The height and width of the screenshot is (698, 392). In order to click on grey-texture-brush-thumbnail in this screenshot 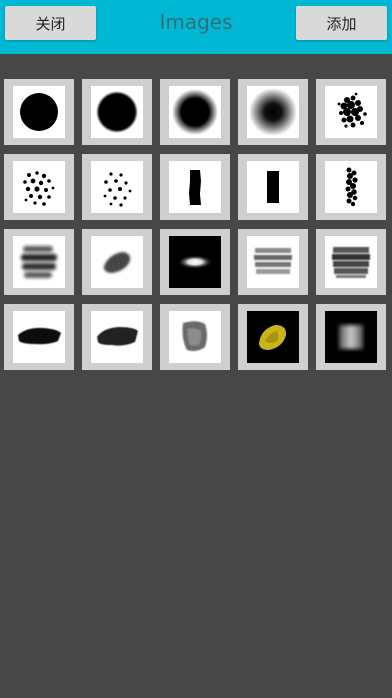, I will do `click(273, 262)`.